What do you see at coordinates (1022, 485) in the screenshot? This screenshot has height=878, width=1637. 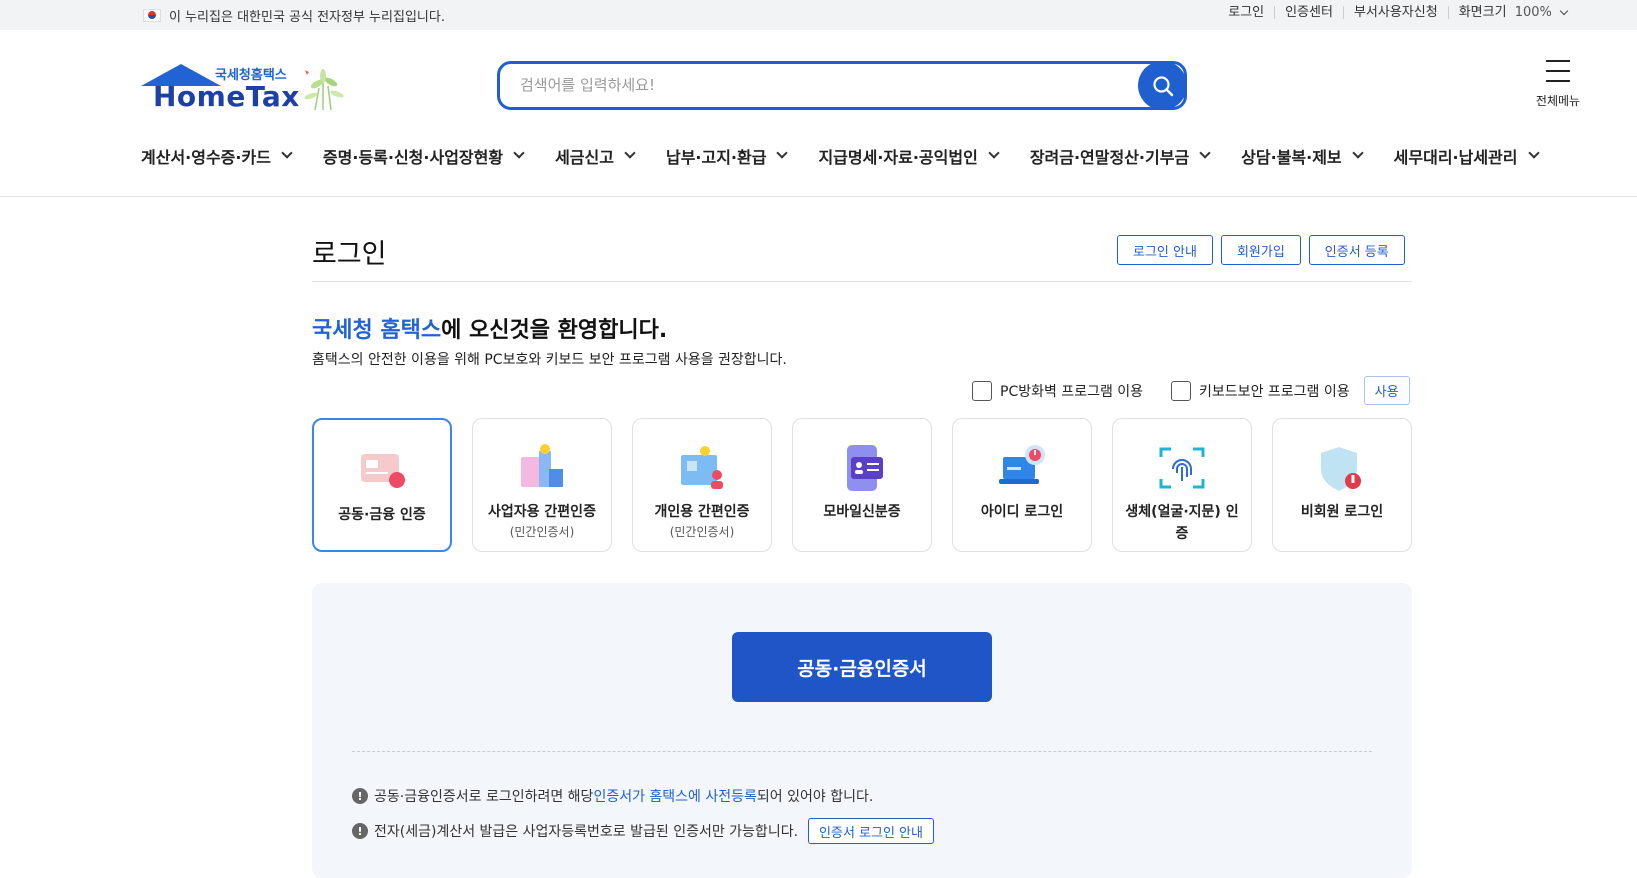 I see `card-id-login: 아이디 로그인` at bounding box center [1022, 485].